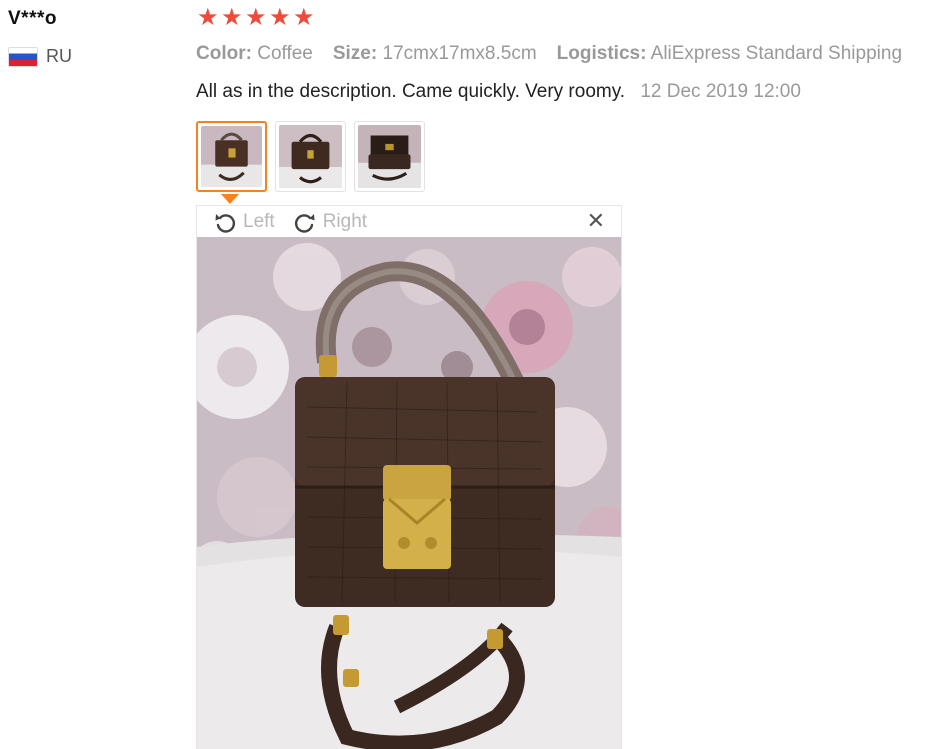 The height and width of the screenshot is (749, 942). Describe the element at coordinates (230, 199) in the screenshot. I see `active-thumbnail-caret` at that location.